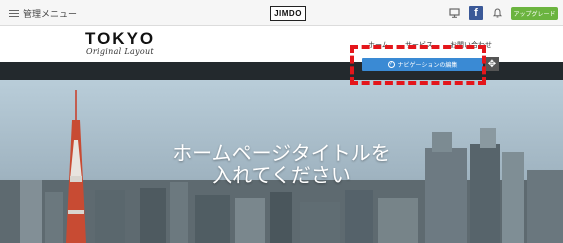 The image size is (563, 243). I want to click on highlight-annotation, so click(418, 65).